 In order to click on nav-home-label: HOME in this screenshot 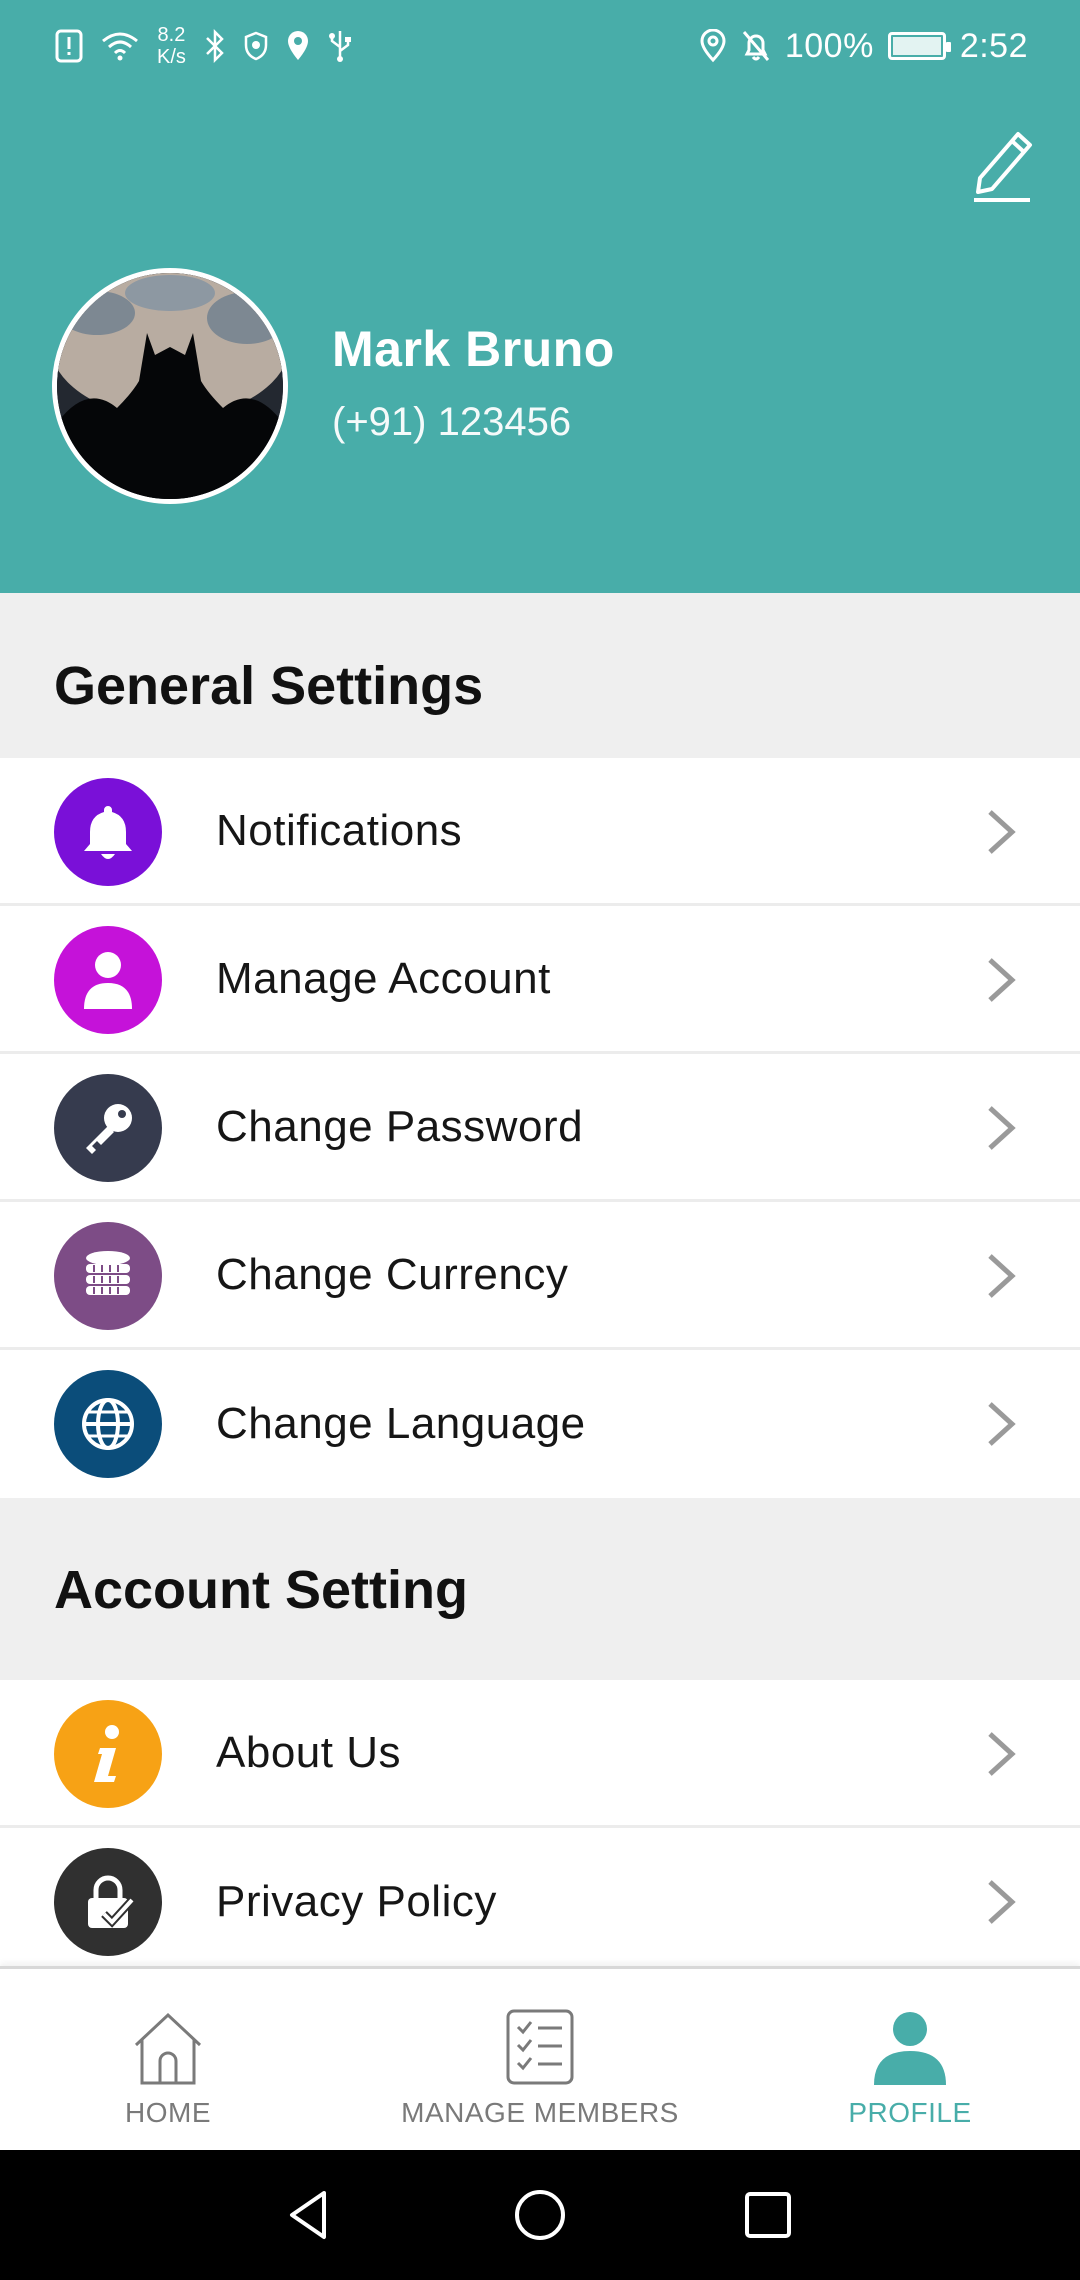, I will do `click(168, 2112)`.